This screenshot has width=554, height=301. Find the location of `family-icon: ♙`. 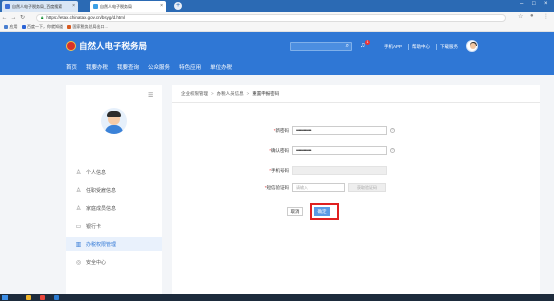

family-icon: ♙ is located at coordinates (78, 208).